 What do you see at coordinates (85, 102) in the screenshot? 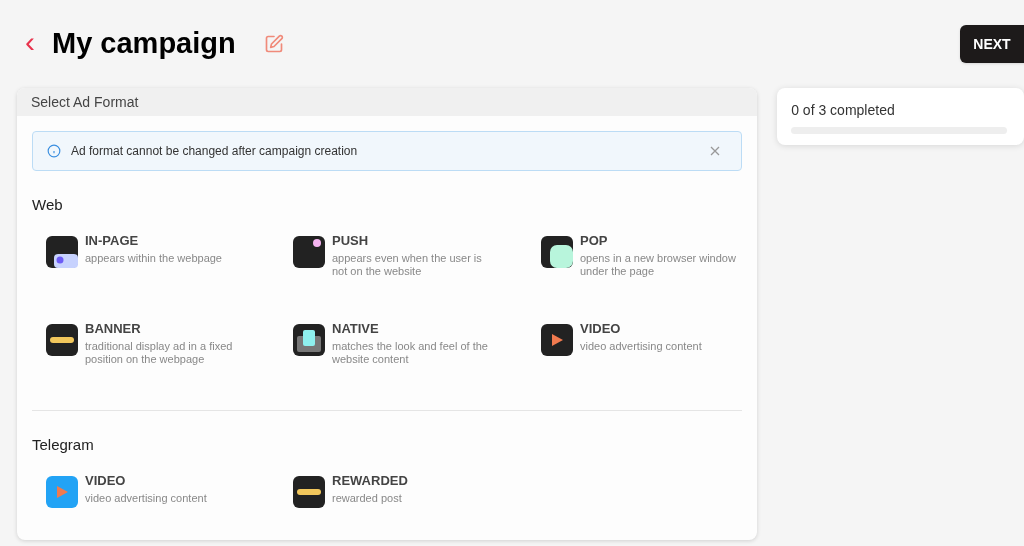
I see `card-title: Select Ad Format` at bounding box center [85, 102].